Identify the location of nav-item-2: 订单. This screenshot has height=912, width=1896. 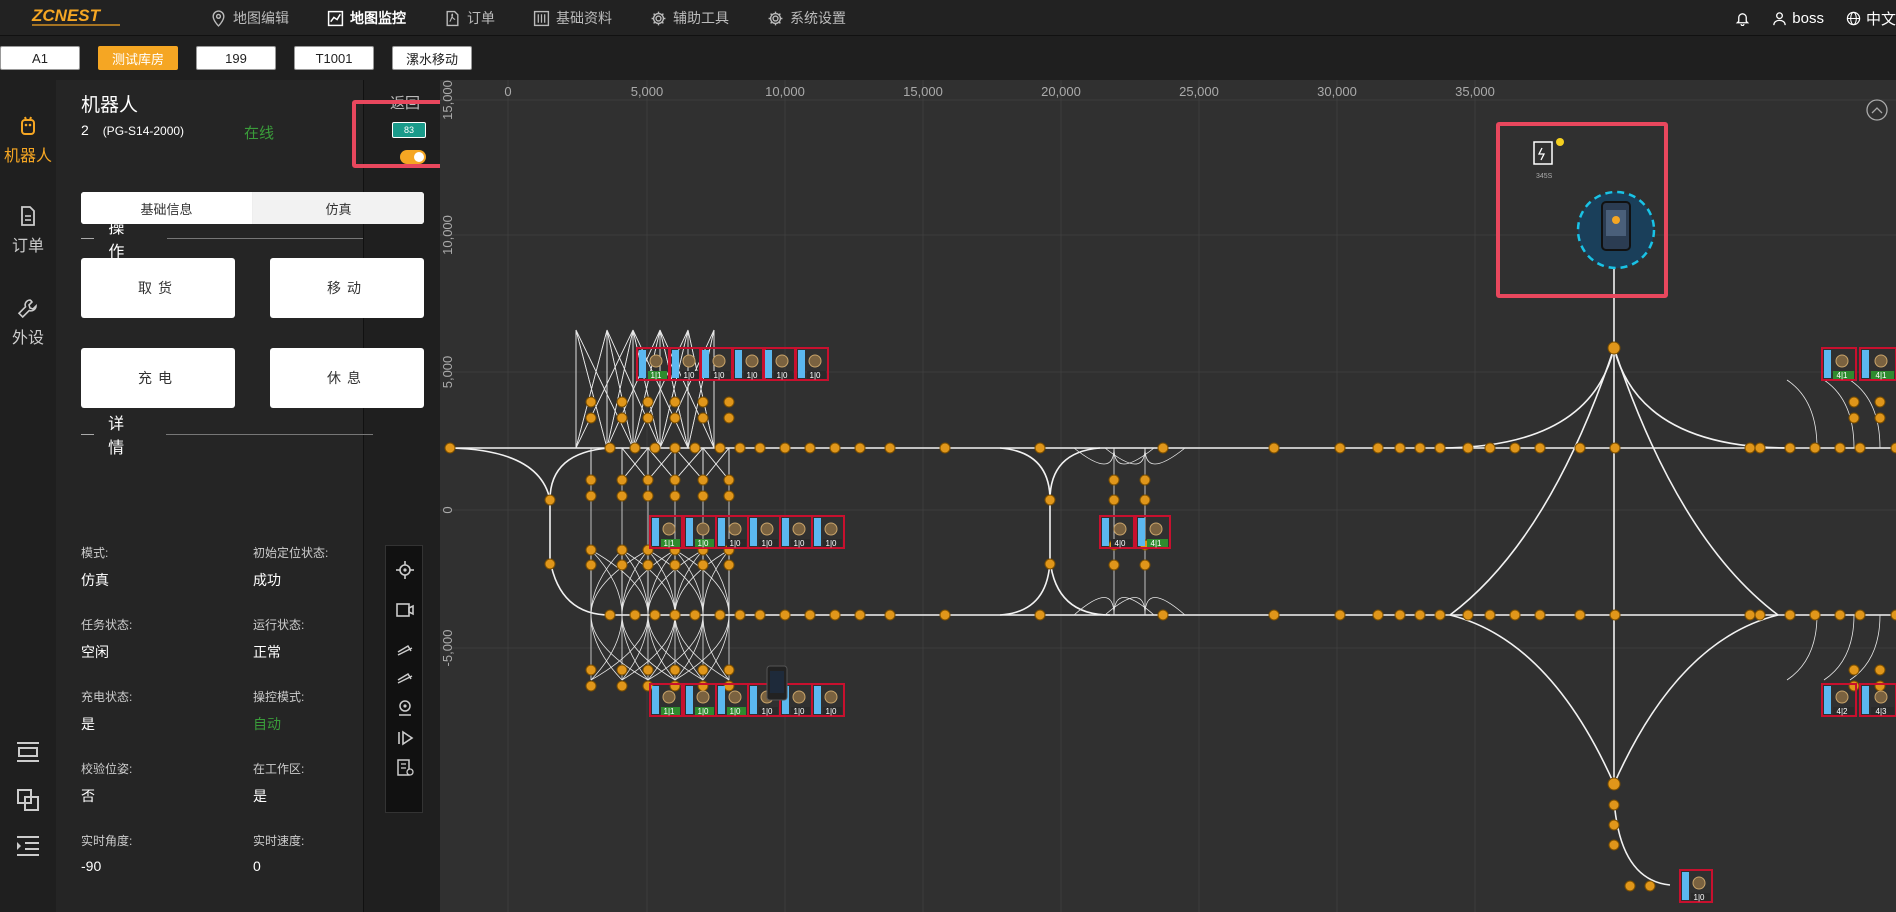
(469, 18).